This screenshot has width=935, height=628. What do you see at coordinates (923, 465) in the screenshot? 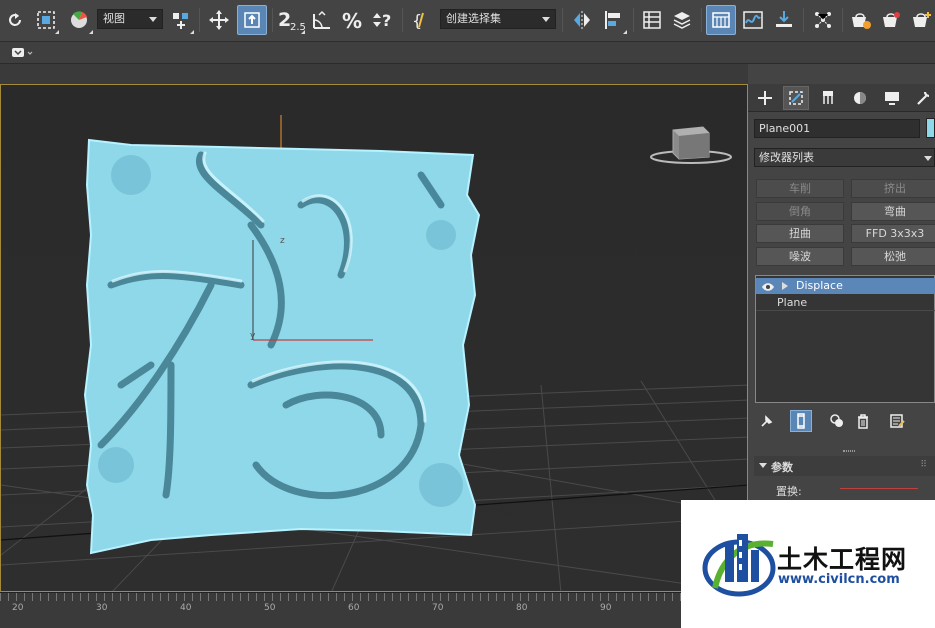
I see `rollout-grip-icon: ⠿` at bounding box center [923, 465].